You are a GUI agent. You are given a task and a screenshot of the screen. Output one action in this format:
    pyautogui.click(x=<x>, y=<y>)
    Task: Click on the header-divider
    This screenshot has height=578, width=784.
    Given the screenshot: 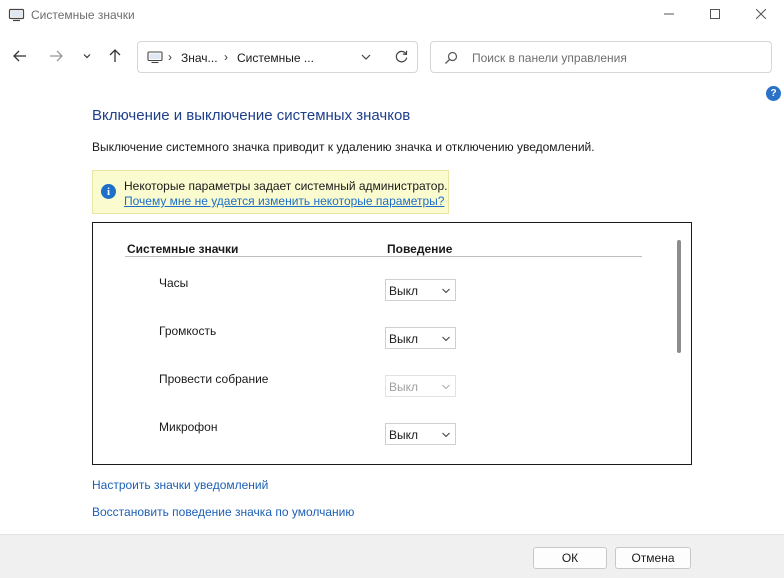 What is the action you would take?
    pyautogui.click(x=383, y=256)
    